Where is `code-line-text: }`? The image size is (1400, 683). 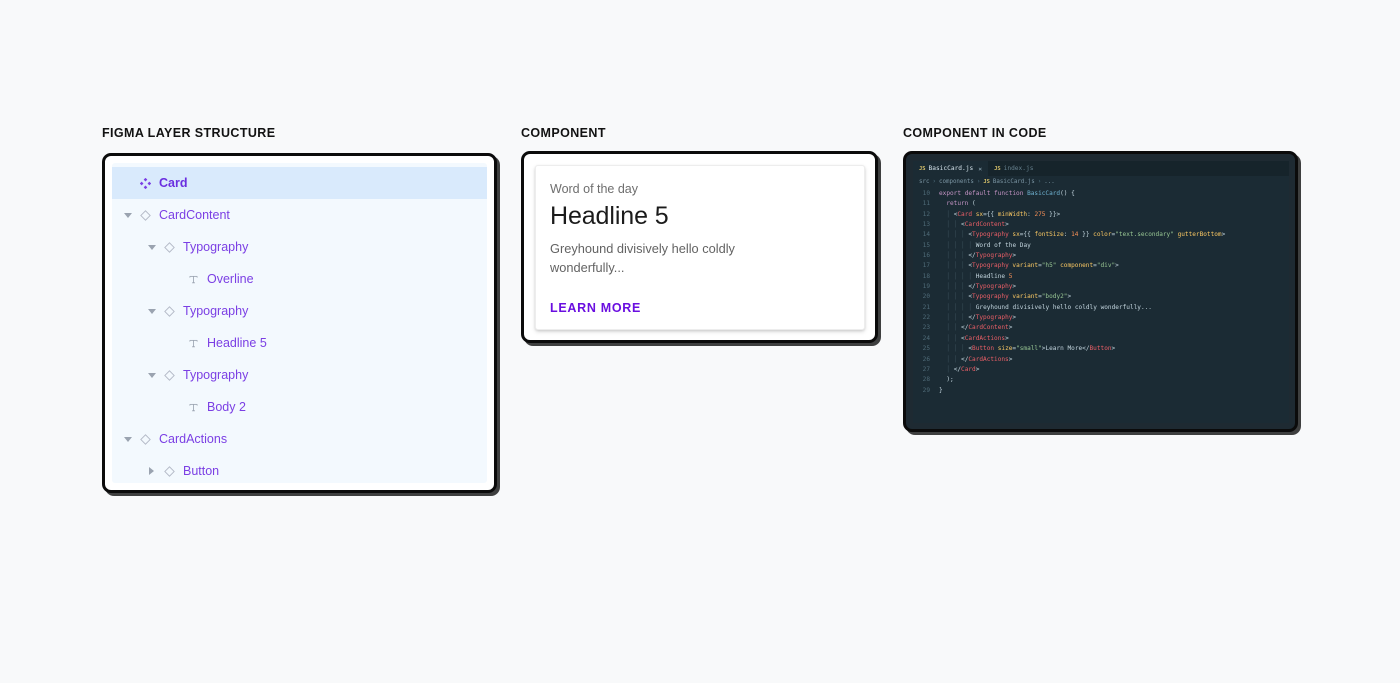
code-line-text: } is located at coordinates (941, 390).